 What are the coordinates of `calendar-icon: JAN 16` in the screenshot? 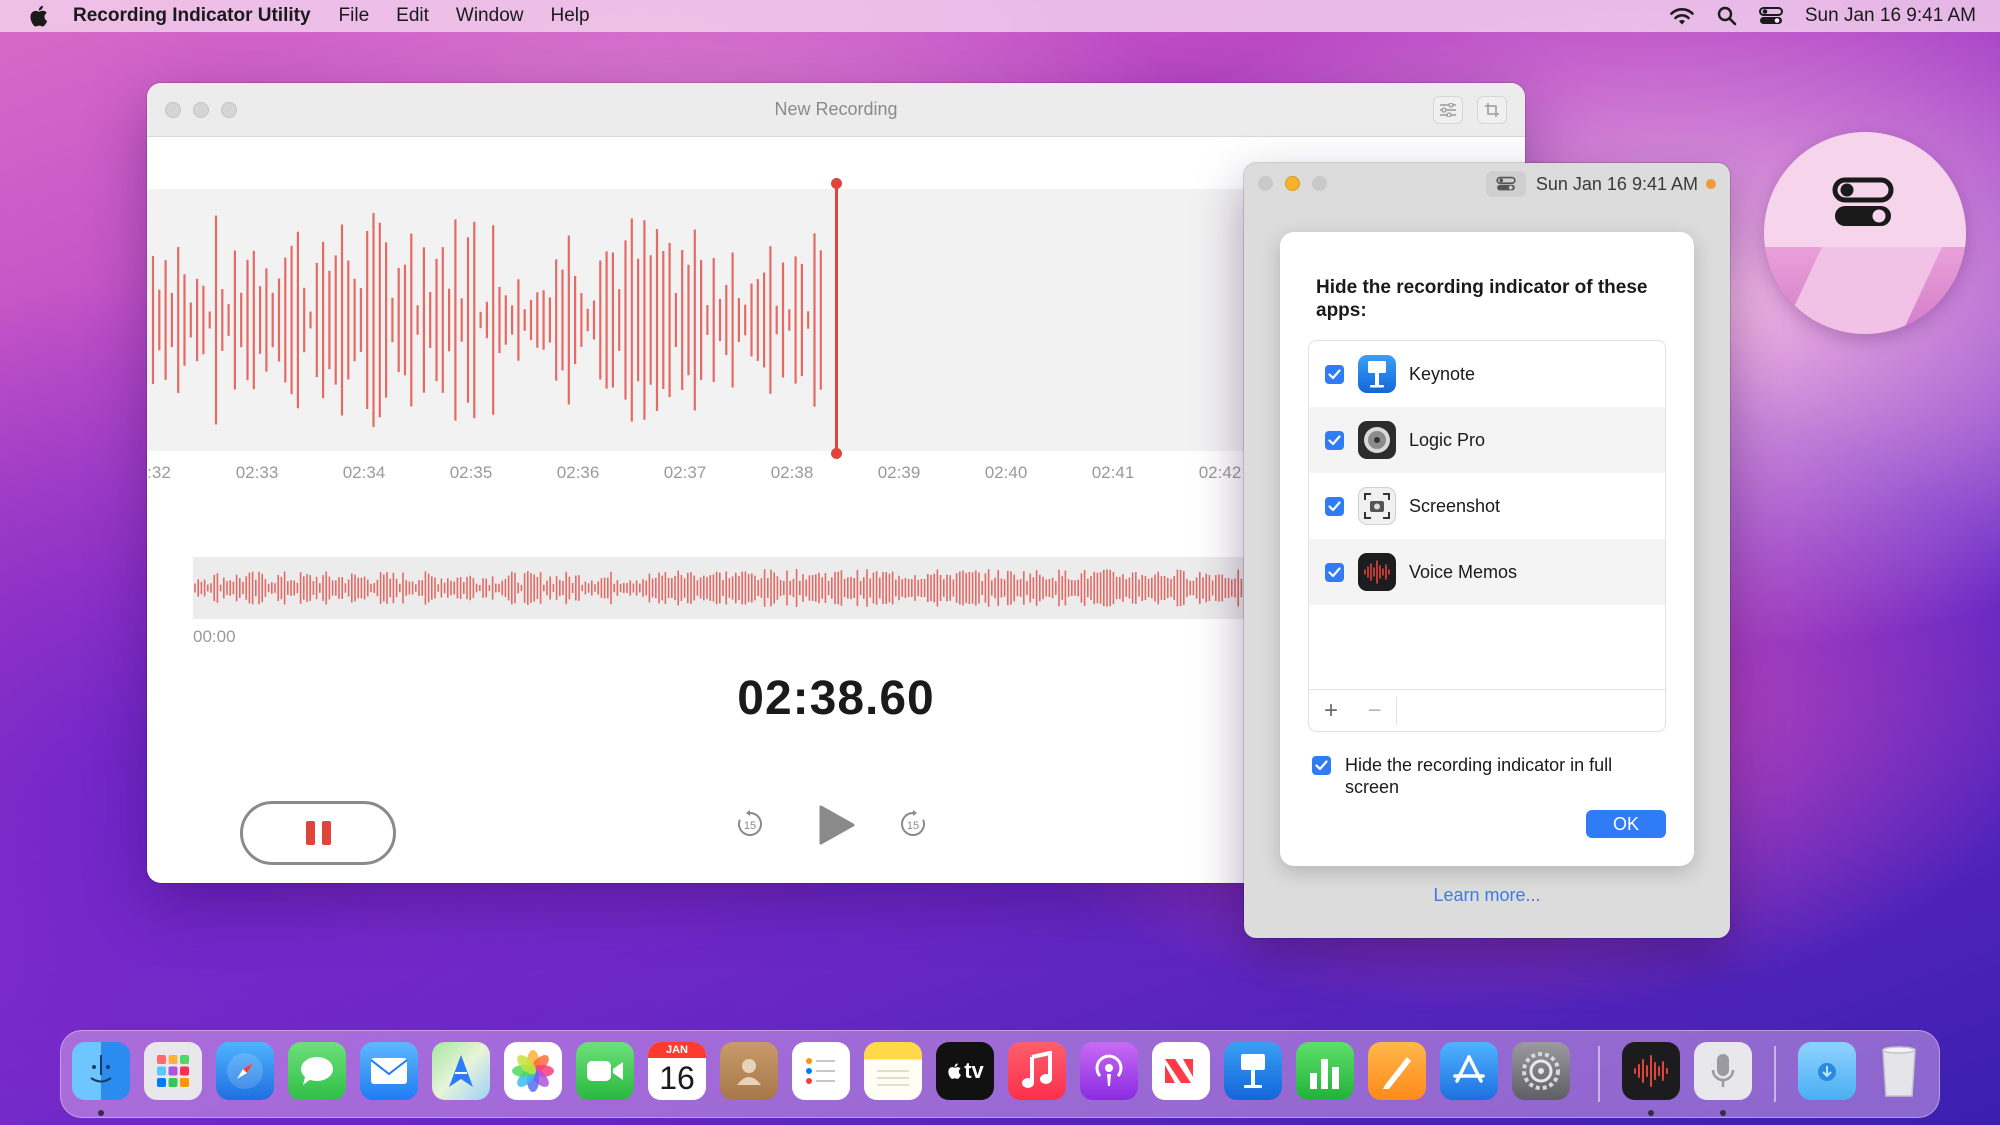 It's located at (677, 1071).